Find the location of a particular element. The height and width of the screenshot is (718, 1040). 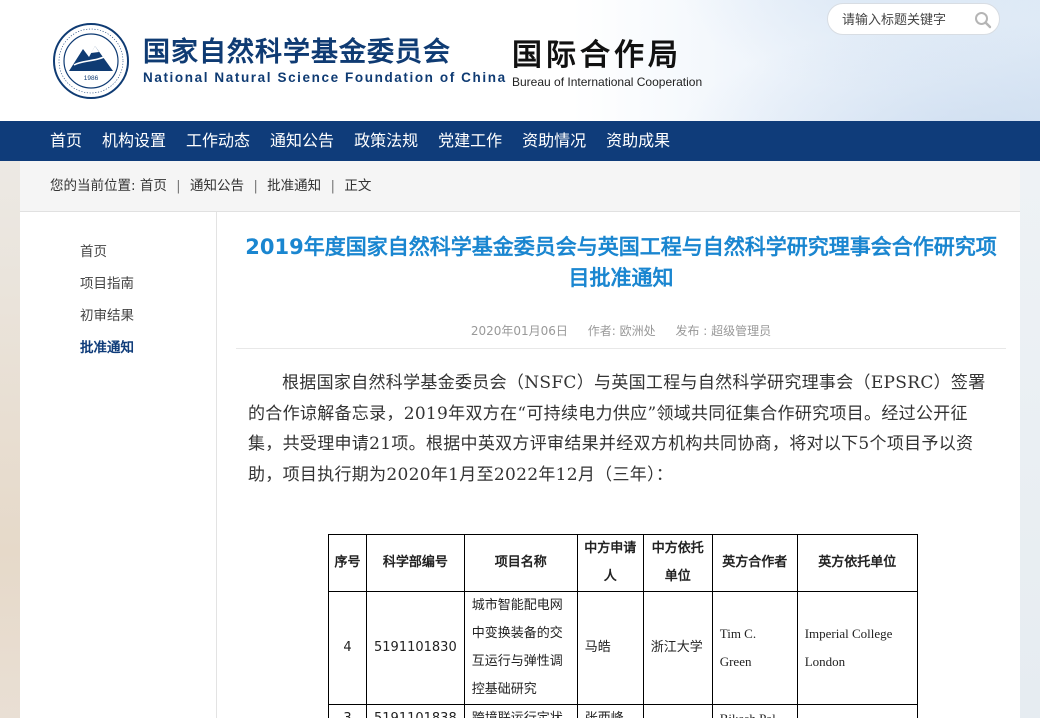

breadcrumb-notices: 通知公告 is located at coordinates (217, 186).